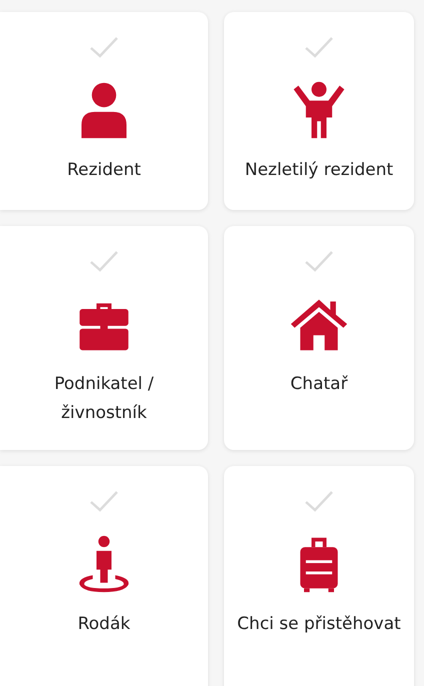  I want to click on option-card: Chatař, so click(319, 338).